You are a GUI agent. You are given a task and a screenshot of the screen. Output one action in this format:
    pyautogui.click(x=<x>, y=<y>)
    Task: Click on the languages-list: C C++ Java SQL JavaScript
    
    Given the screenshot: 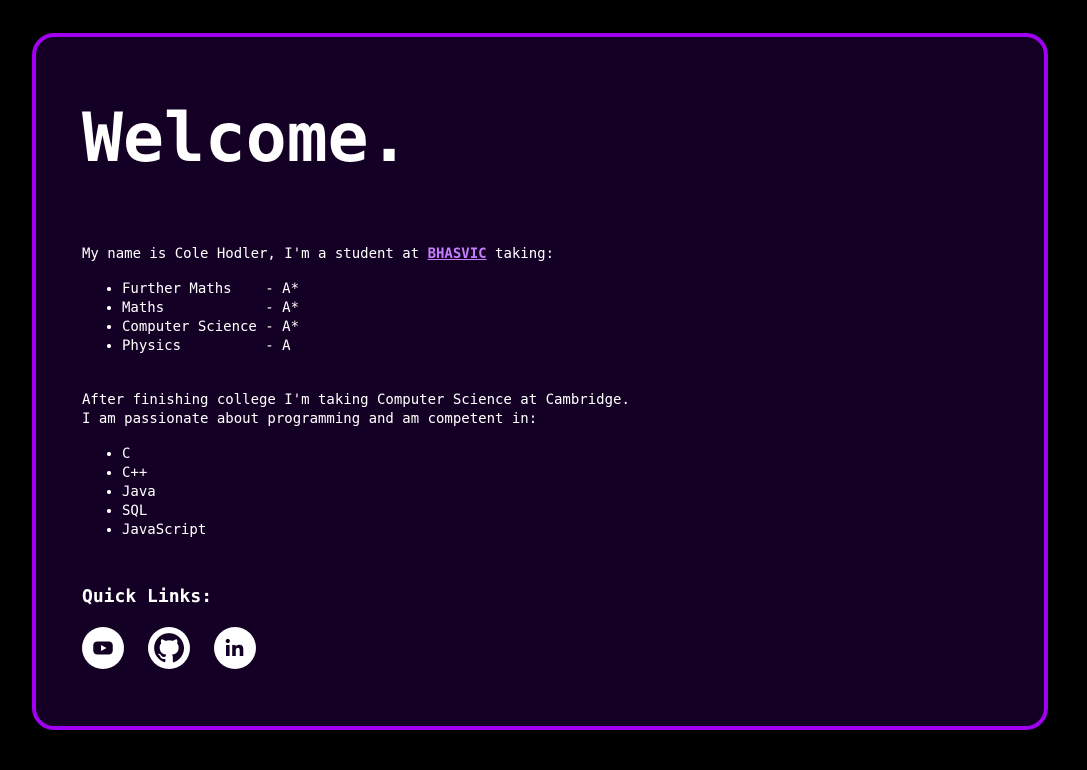 What is the action you would take?
    pyautogui.click(x=540, y=492)
    